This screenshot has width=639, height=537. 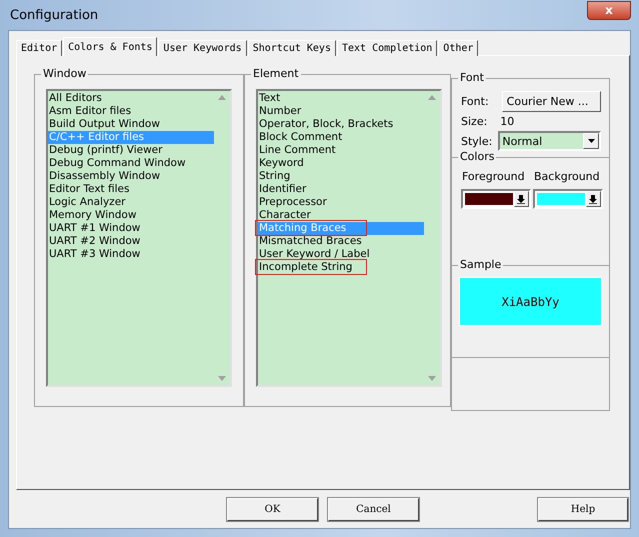 What do you see at coordinates (341, 267) in the screenshot?
I see `list-item: Incomplete String` at bounding box center [341, 267].